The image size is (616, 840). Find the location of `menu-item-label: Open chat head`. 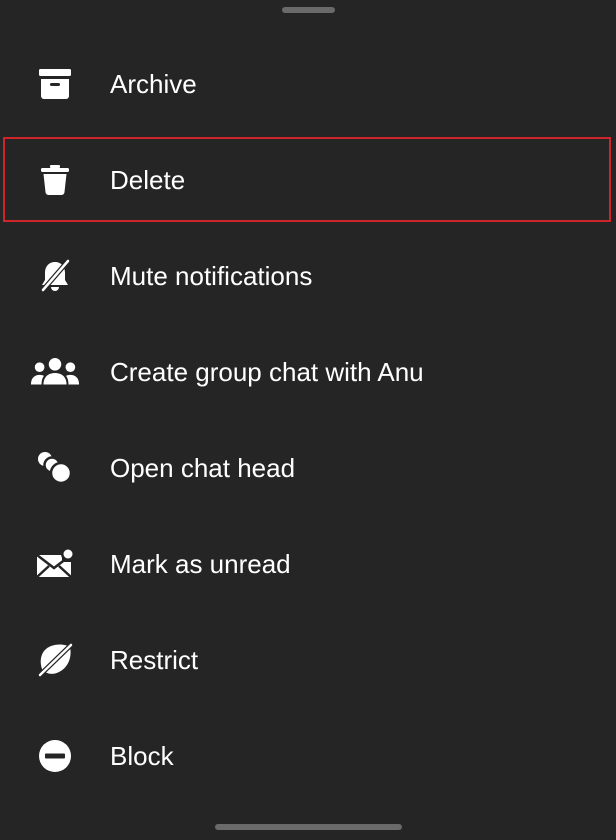

menu-item-label: Open chat head is located at coordinates (203, 468).